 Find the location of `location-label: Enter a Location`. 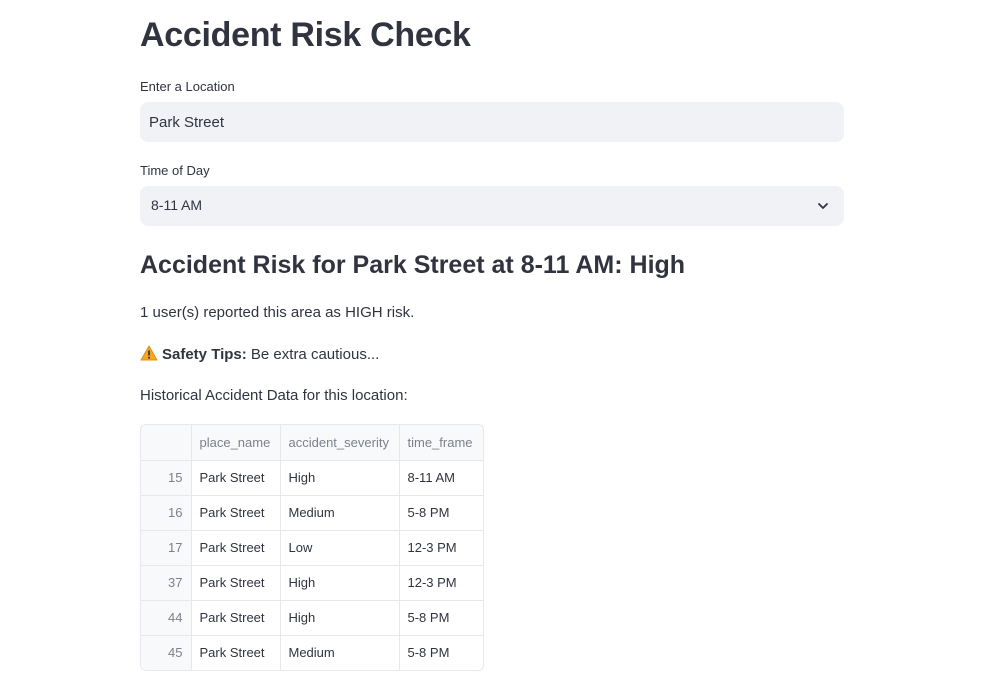

location-label: Enter a Location is located at coordinates (187, 86).